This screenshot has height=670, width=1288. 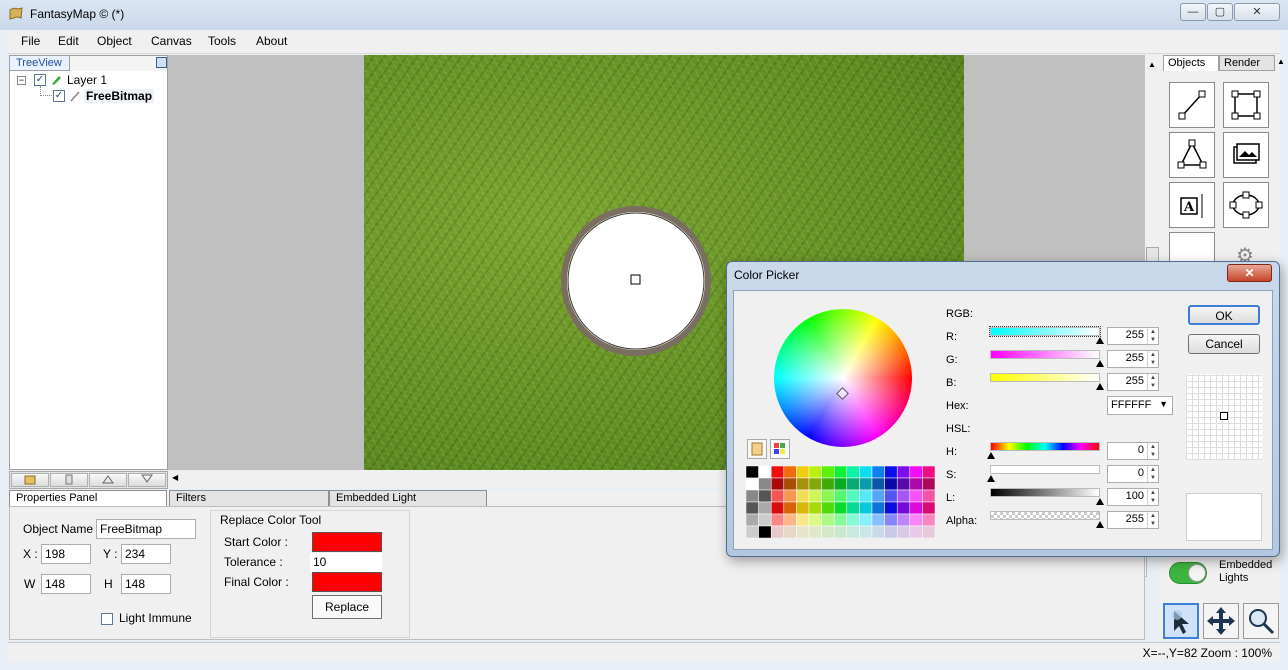 What do you see at coordinates (271, 41) in the screenshot?
I see `menu-about: About` at bounding box center [271, 41].